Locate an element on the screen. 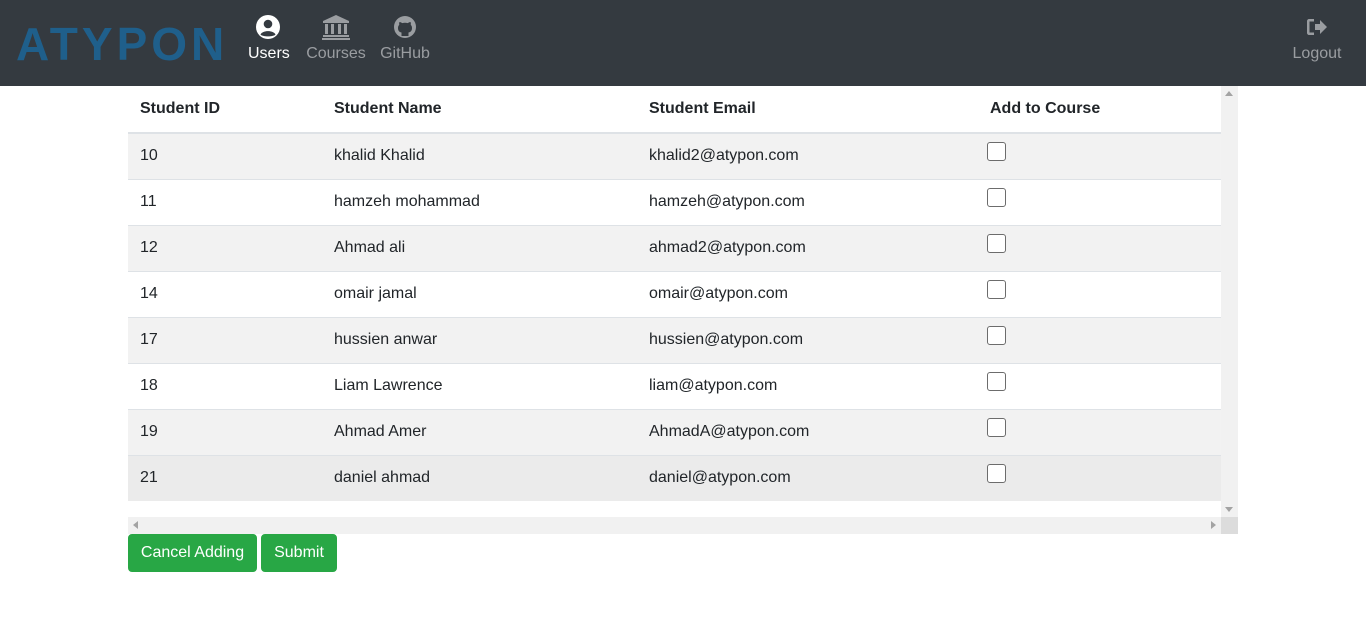 The width and height of the screenshot is (1366, 635). nav-users-label: Users is located at coordinates (269, 53).